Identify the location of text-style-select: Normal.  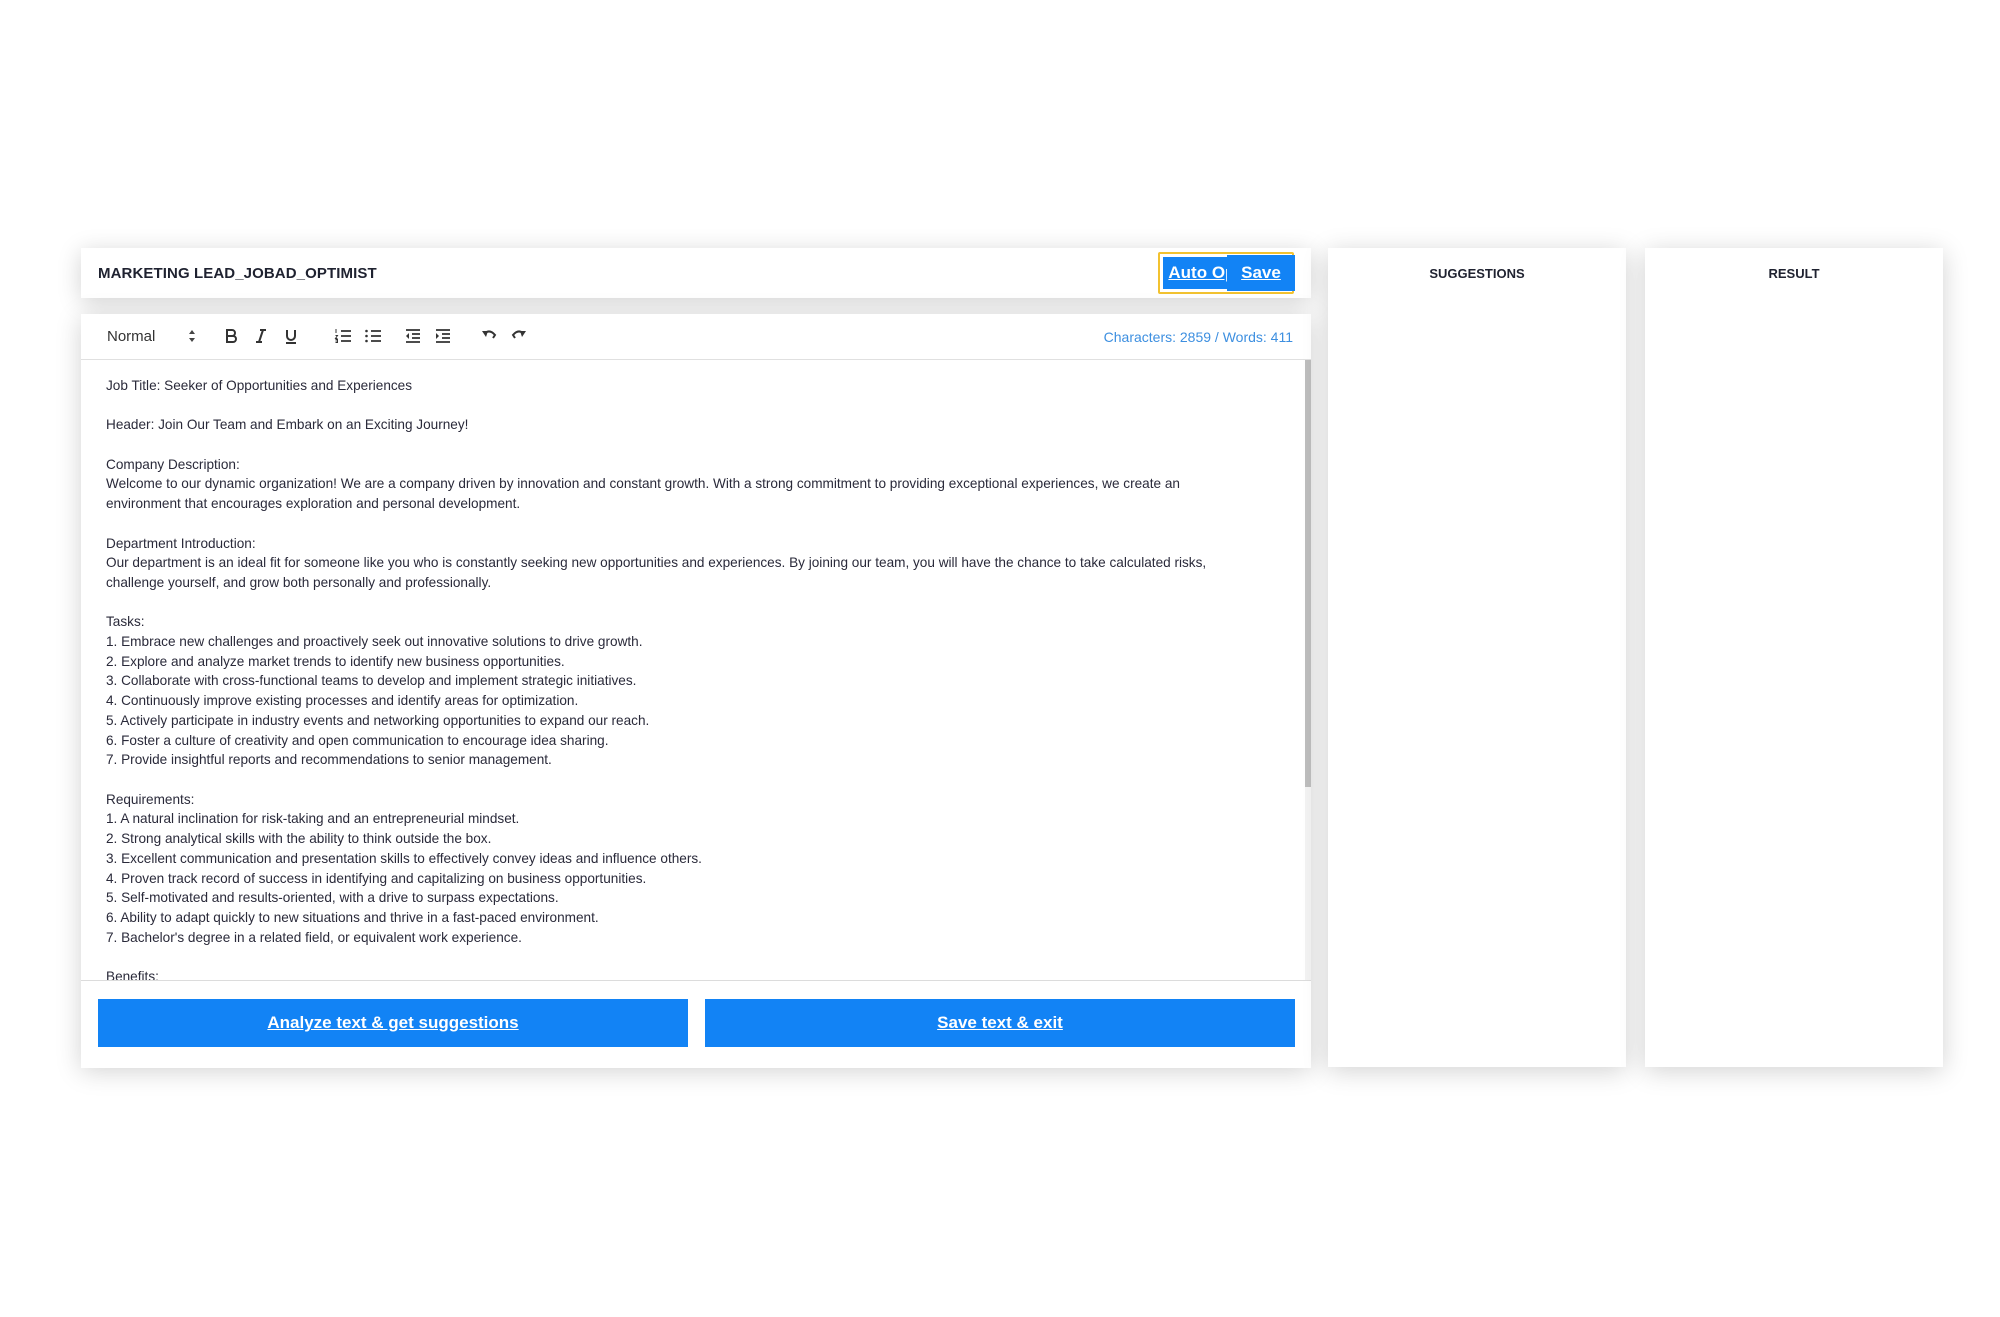
(131, 336).